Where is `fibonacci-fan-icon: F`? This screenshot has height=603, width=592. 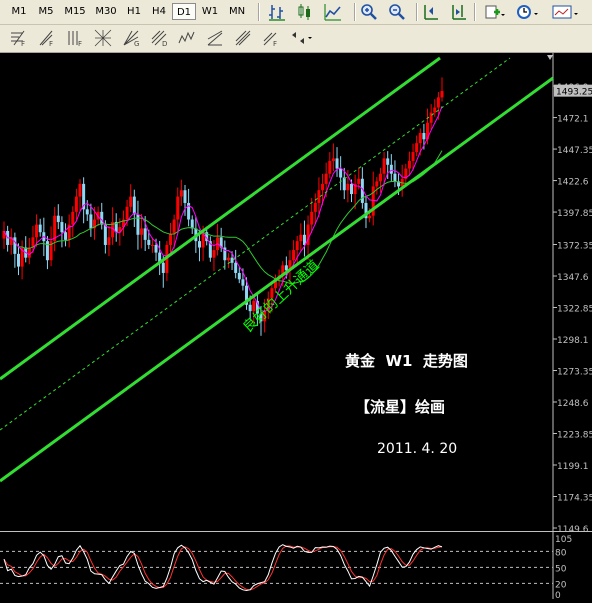
fibonacci-fan-icon: F is located at coordinates (78, 38).